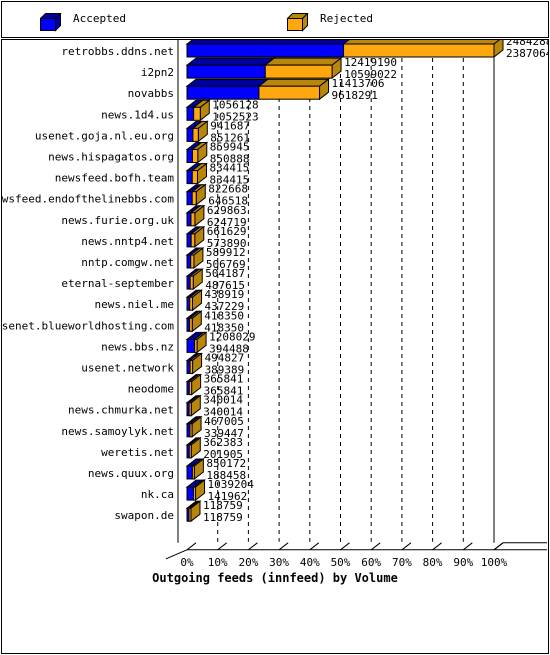 The height and width of the screenshot is (655, 550). I want to click on rejected-swatch-cube-icon, so click(297, 22).